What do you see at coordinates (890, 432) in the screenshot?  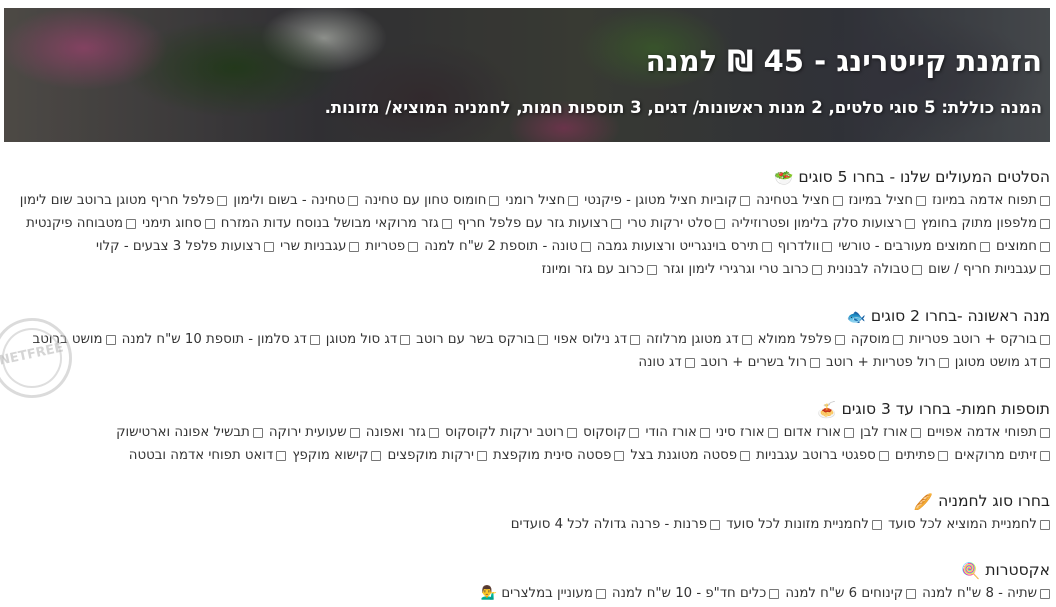 I see `option-item: אורז לבן` at bounding box center [890, 432].